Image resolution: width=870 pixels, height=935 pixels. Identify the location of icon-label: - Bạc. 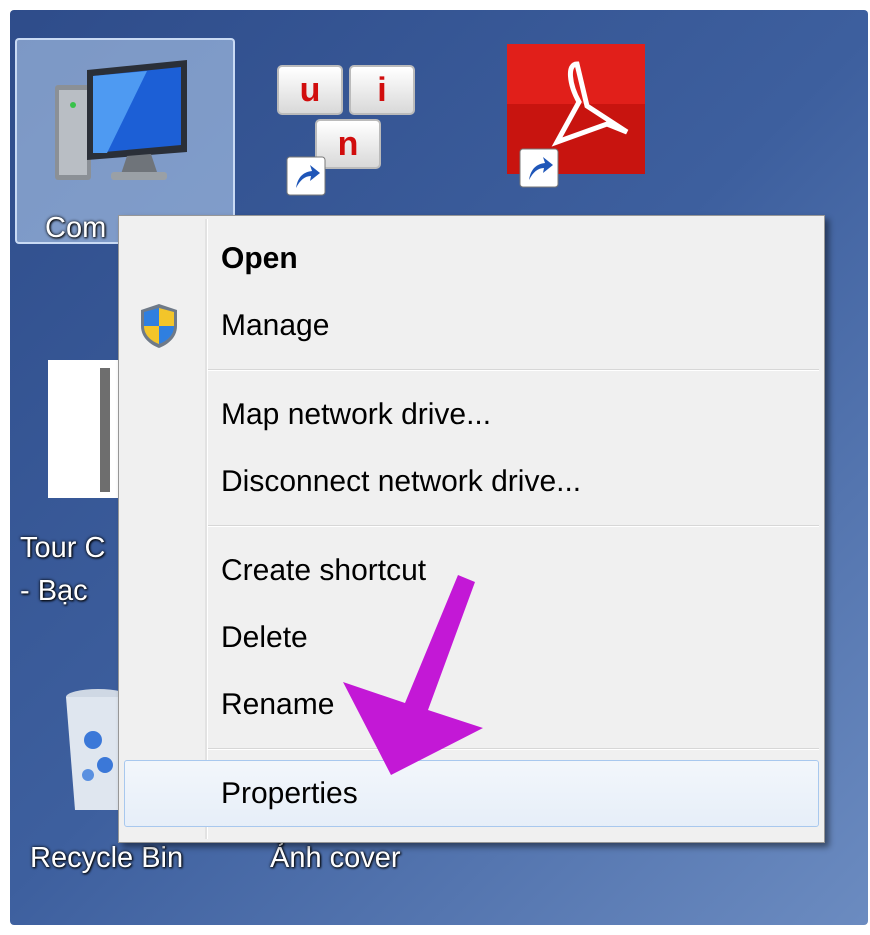
(54, 591).